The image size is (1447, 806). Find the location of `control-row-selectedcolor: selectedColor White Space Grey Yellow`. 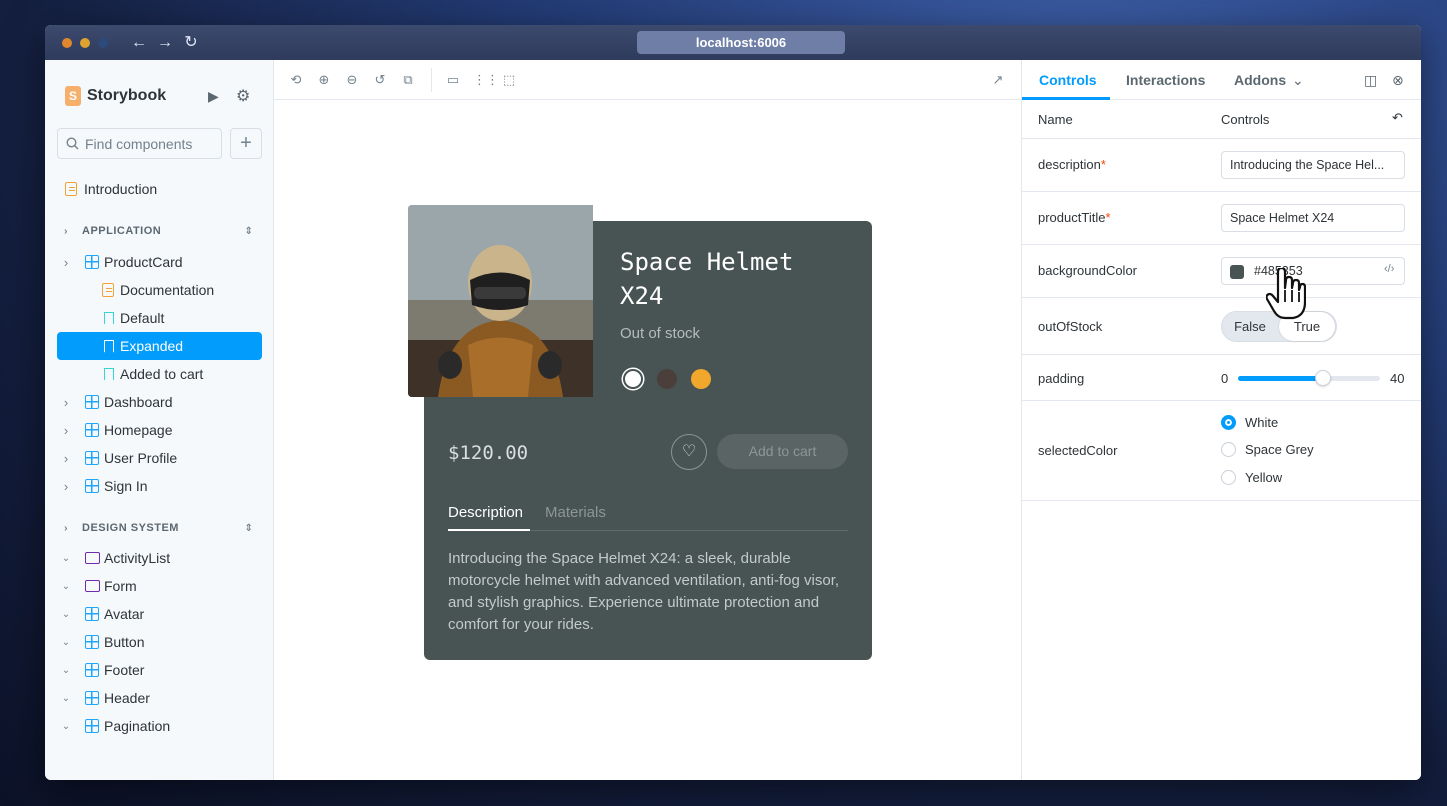

control-row-selectedcolor: selectedColor White Space Grey Yellow is located at coordinates (1221, 451).